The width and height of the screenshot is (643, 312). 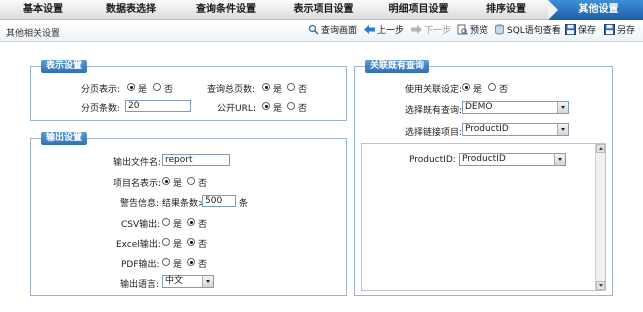 I want to click on tab-table-selection: 数据表选择, so click(x=131, y=10).